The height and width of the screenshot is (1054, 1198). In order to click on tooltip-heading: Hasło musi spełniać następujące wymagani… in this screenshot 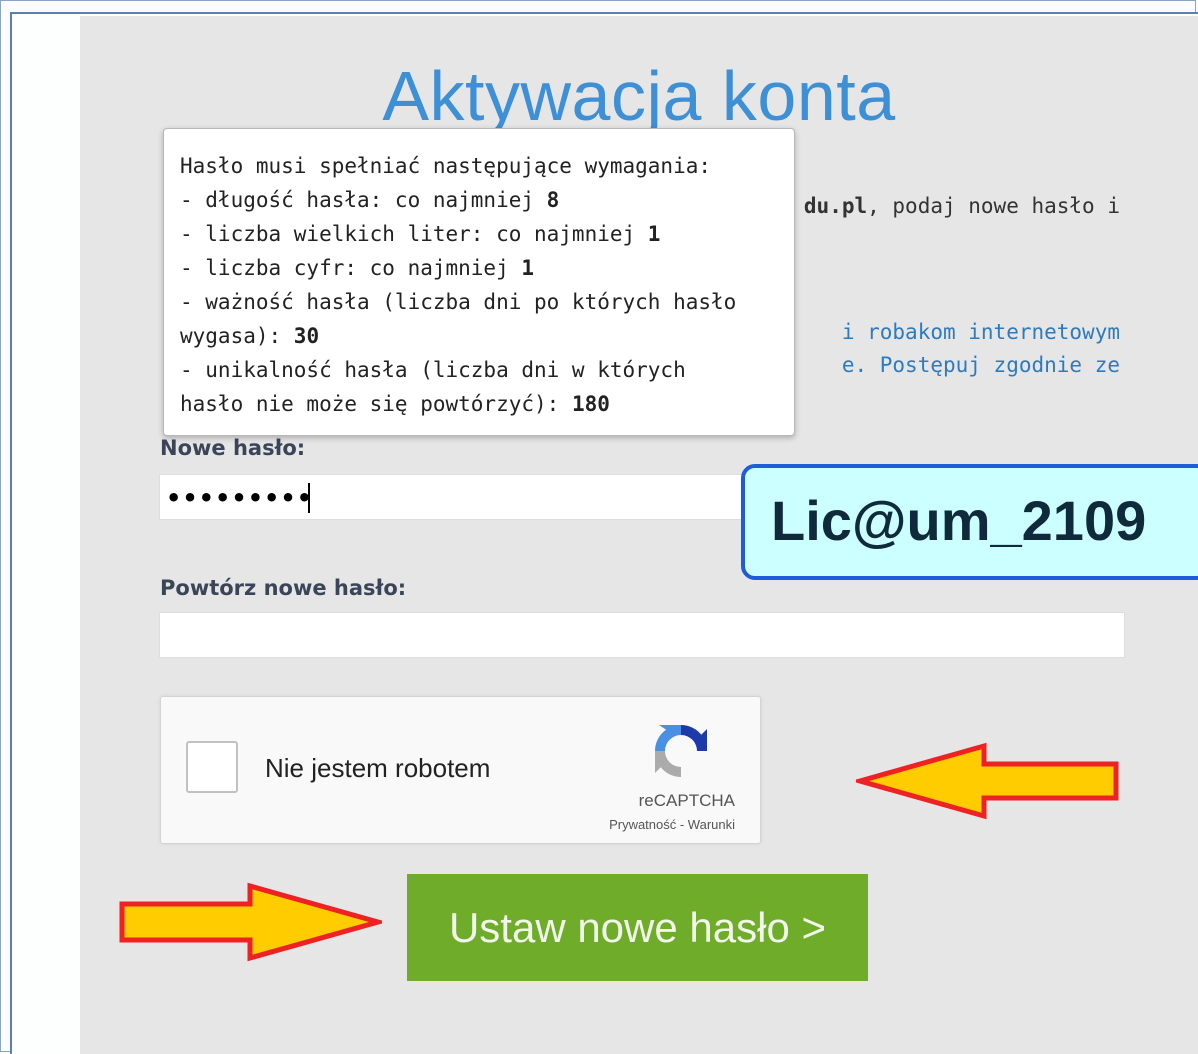, I will do `click(446, 166)`.